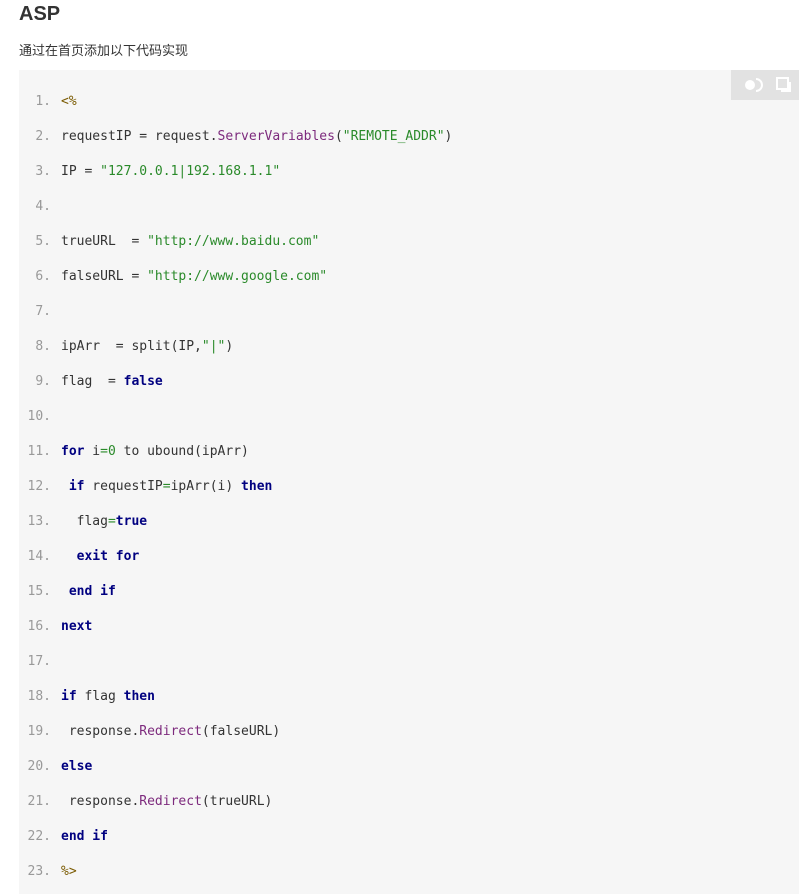 The image size is (812, 894). I want to click on code-line: 22. end if, so click(63, 836).